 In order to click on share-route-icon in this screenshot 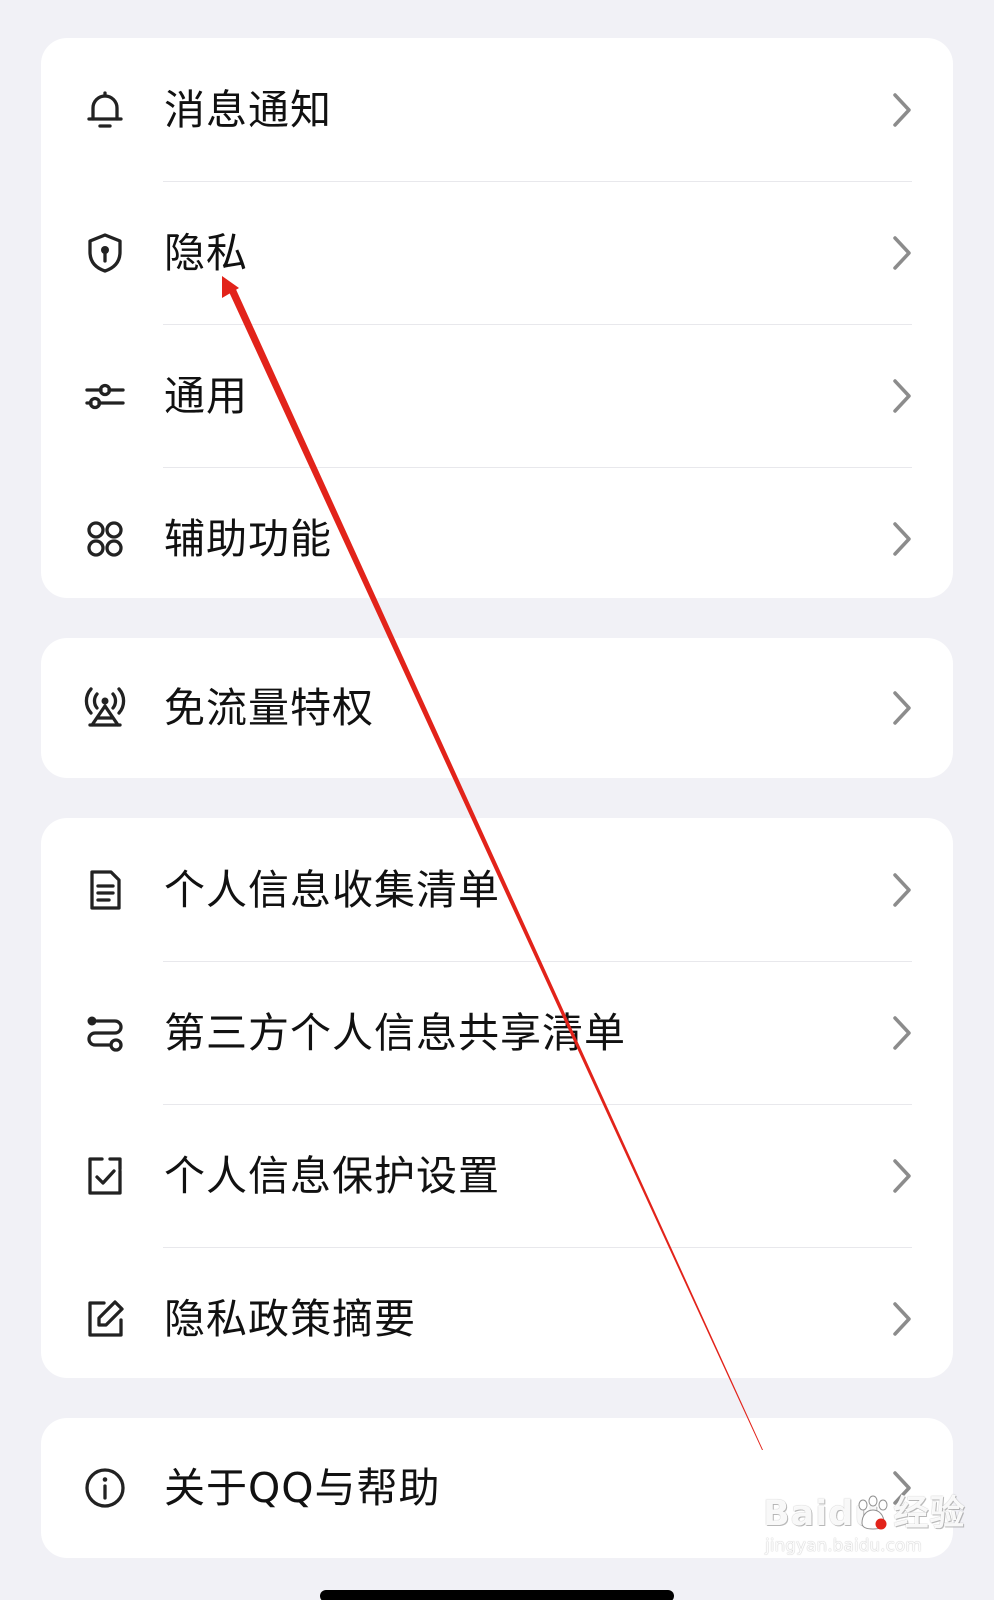, I will do `click(105, 1033)`.